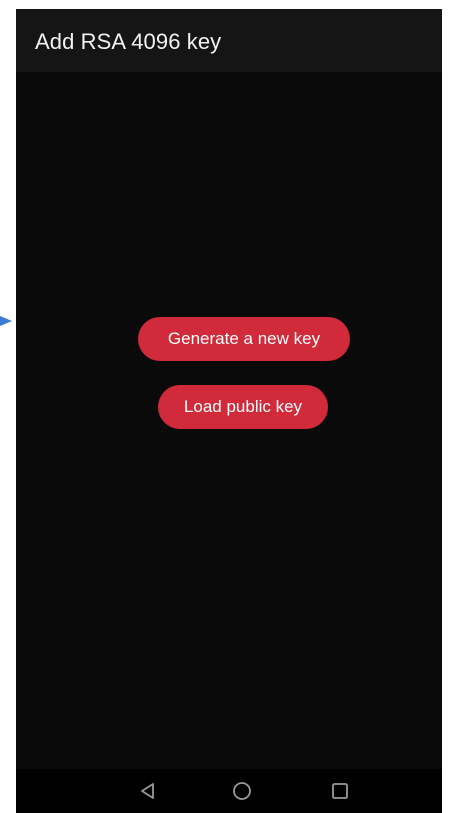 The height and width of the screenshot is (813, 458). I want to click on page-title: Add RSA 4096 key, so click(128, 41).